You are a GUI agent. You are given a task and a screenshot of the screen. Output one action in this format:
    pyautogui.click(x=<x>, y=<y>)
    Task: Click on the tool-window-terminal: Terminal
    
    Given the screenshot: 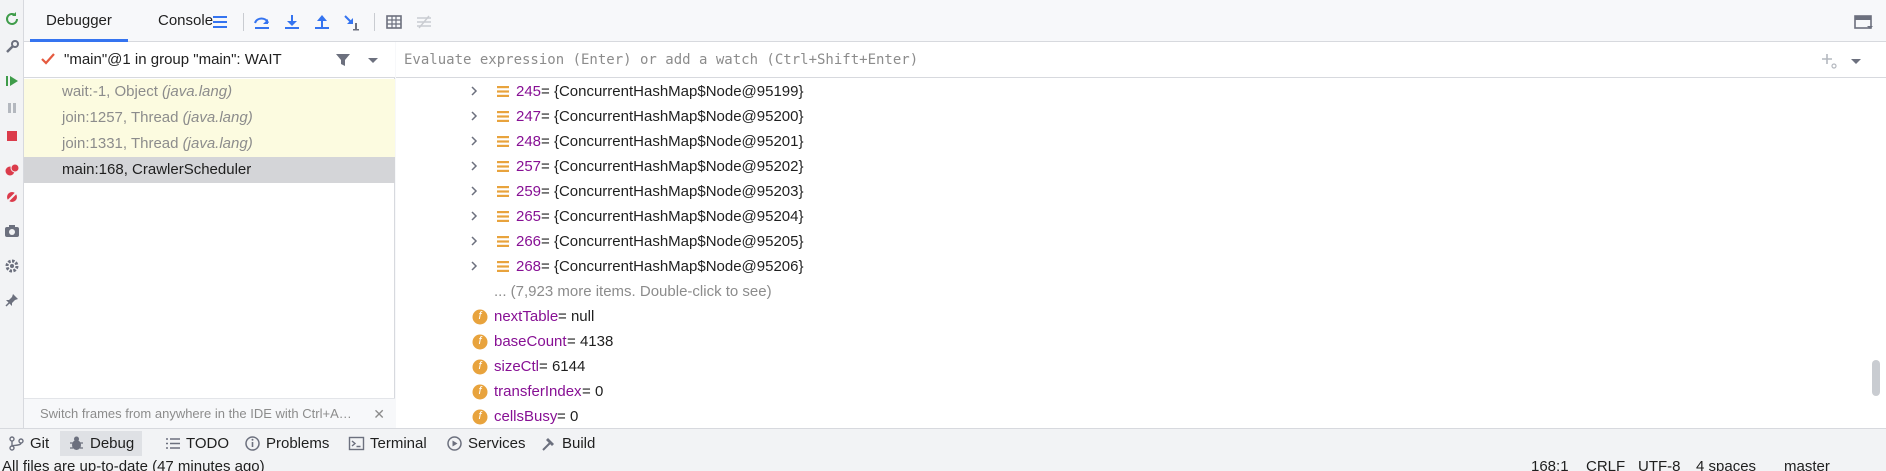 What is the action you would take?
    pyautogui.click(x=387, y=443)
    